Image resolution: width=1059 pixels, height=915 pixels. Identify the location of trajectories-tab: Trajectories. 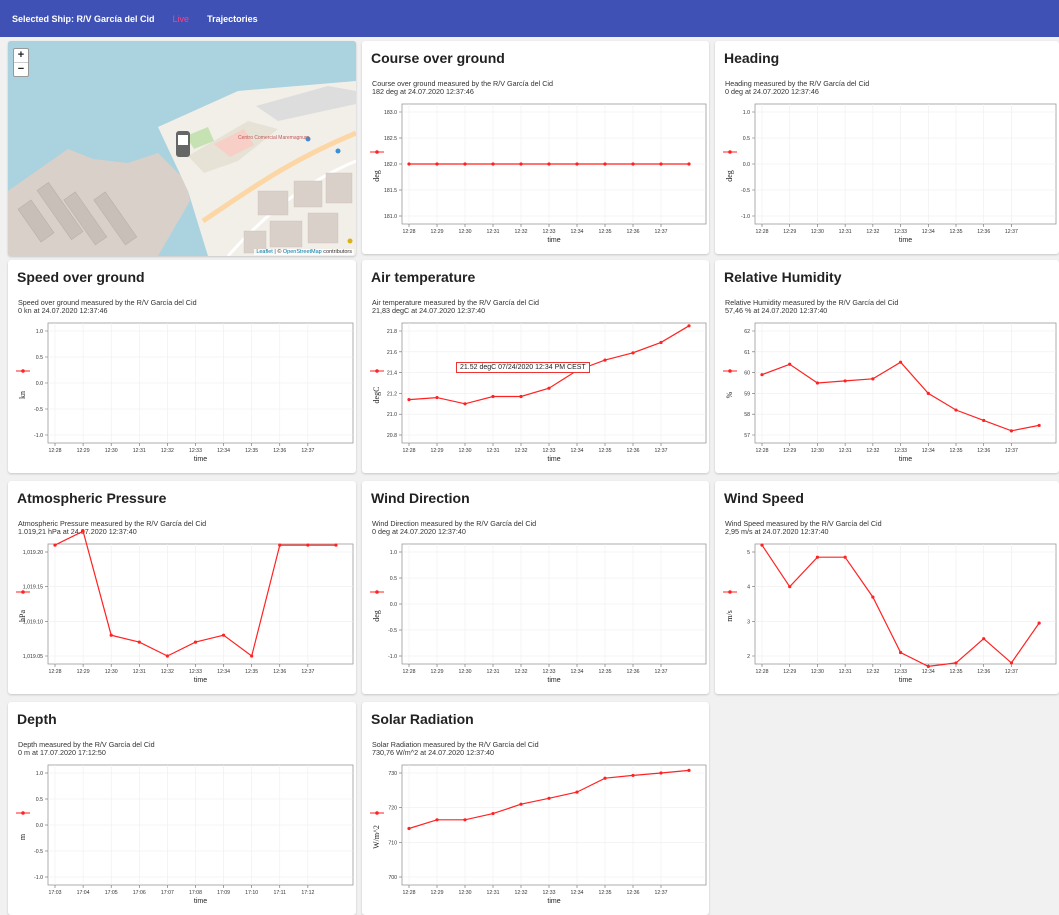
(232, 19).